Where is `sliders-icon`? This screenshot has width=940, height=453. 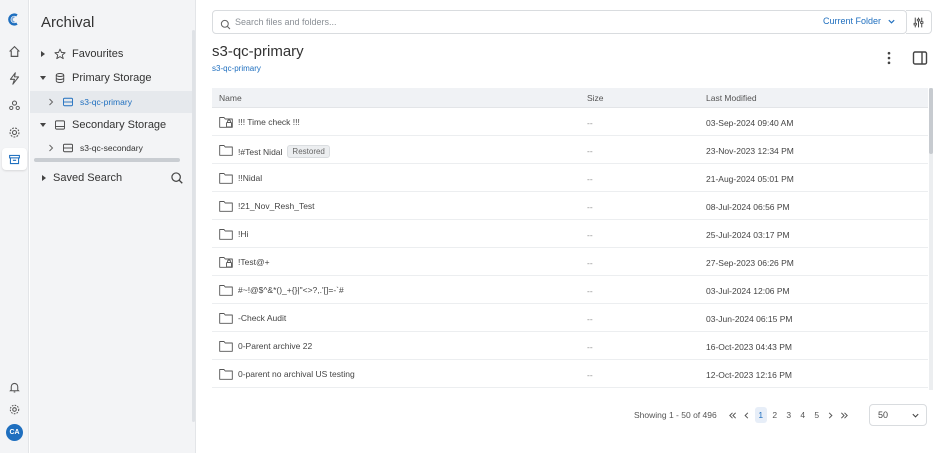
sliders-icon is located at coordinates (918, 22).